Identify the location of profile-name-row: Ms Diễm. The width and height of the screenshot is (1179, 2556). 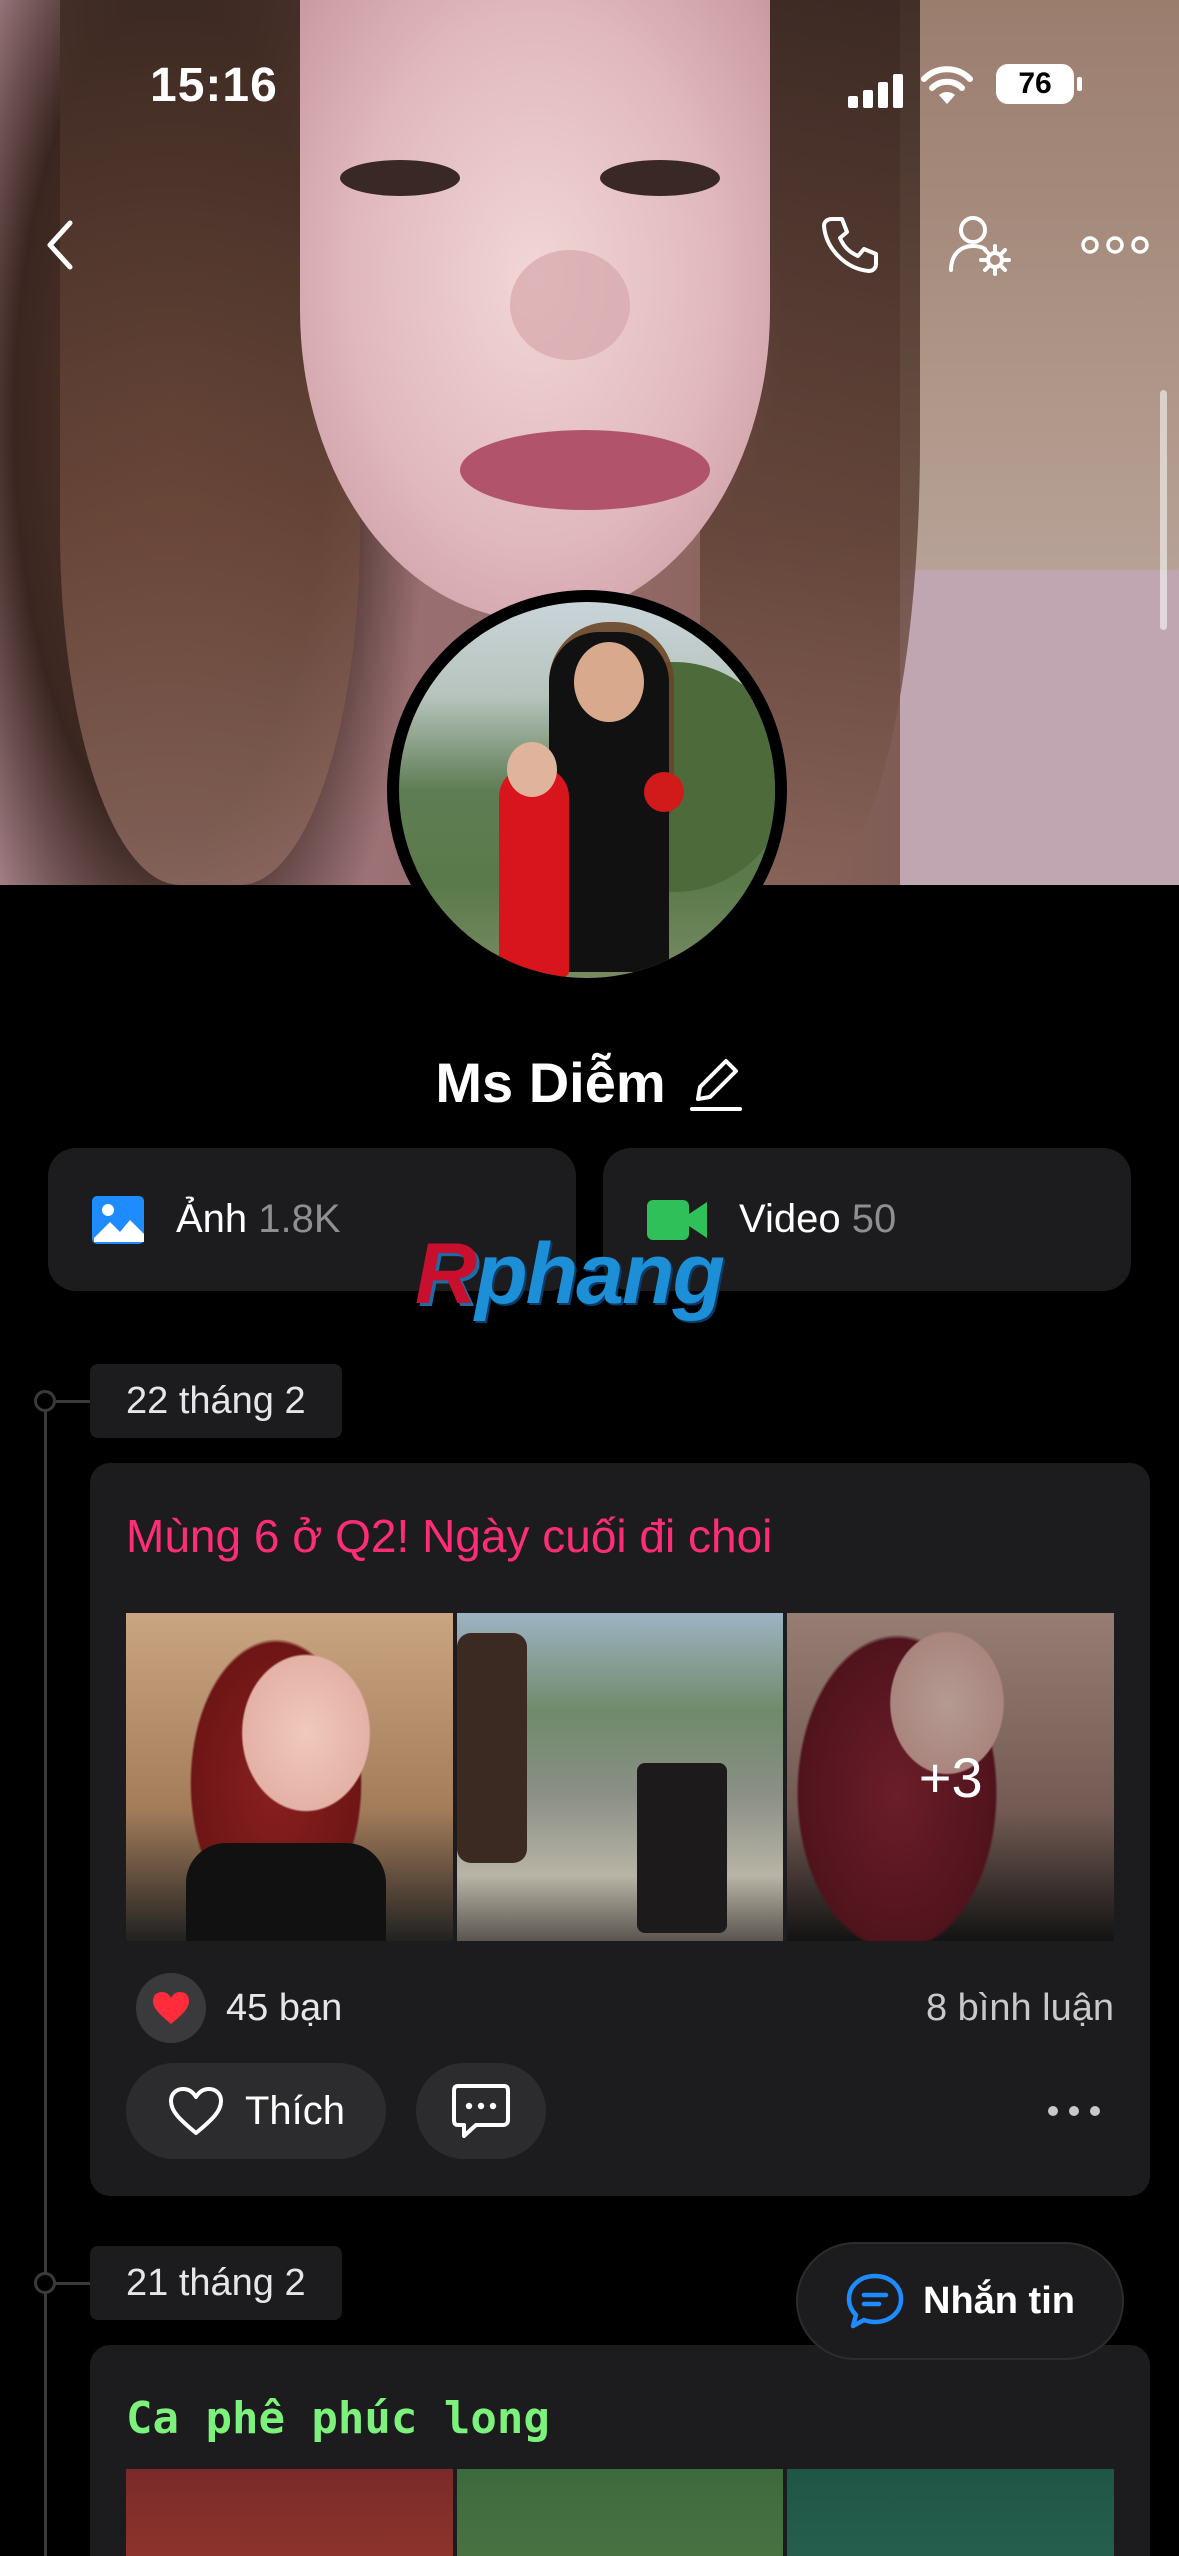
(589, 1082).